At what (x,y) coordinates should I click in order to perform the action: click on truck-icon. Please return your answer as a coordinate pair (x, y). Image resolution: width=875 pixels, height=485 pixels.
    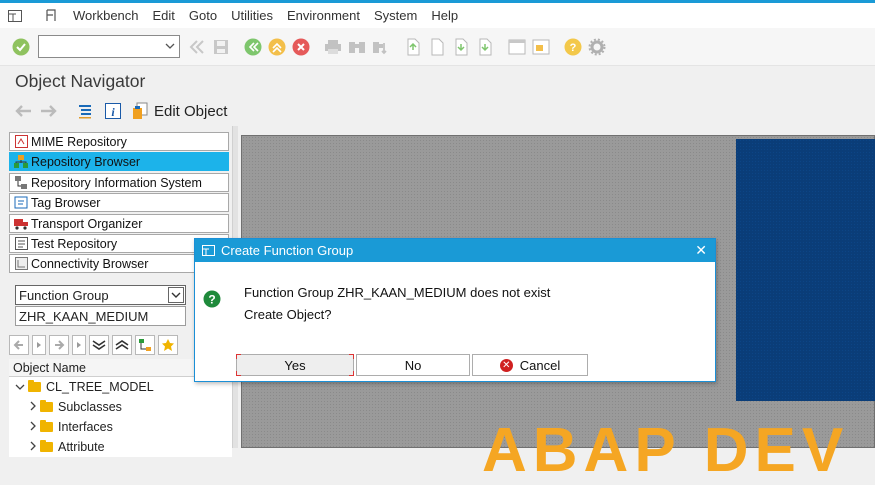
    Looking at the image, I should click on (21, 224).